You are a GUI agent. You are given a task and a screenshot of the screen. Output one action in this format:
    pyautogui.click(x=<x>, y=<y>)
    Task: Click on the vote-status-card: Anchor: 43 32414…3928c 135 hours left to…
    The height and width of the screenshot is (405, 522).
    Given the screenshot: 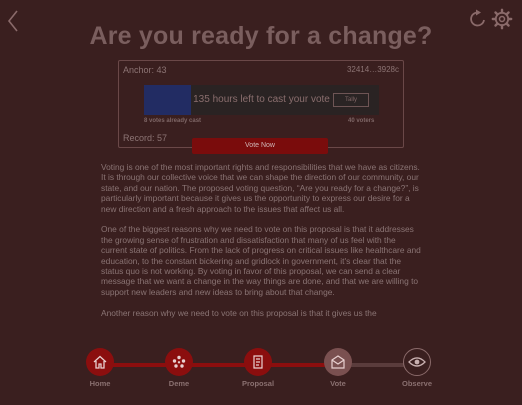 What is the action you would take?
    pyautogui.click(x=261, y=104)
    